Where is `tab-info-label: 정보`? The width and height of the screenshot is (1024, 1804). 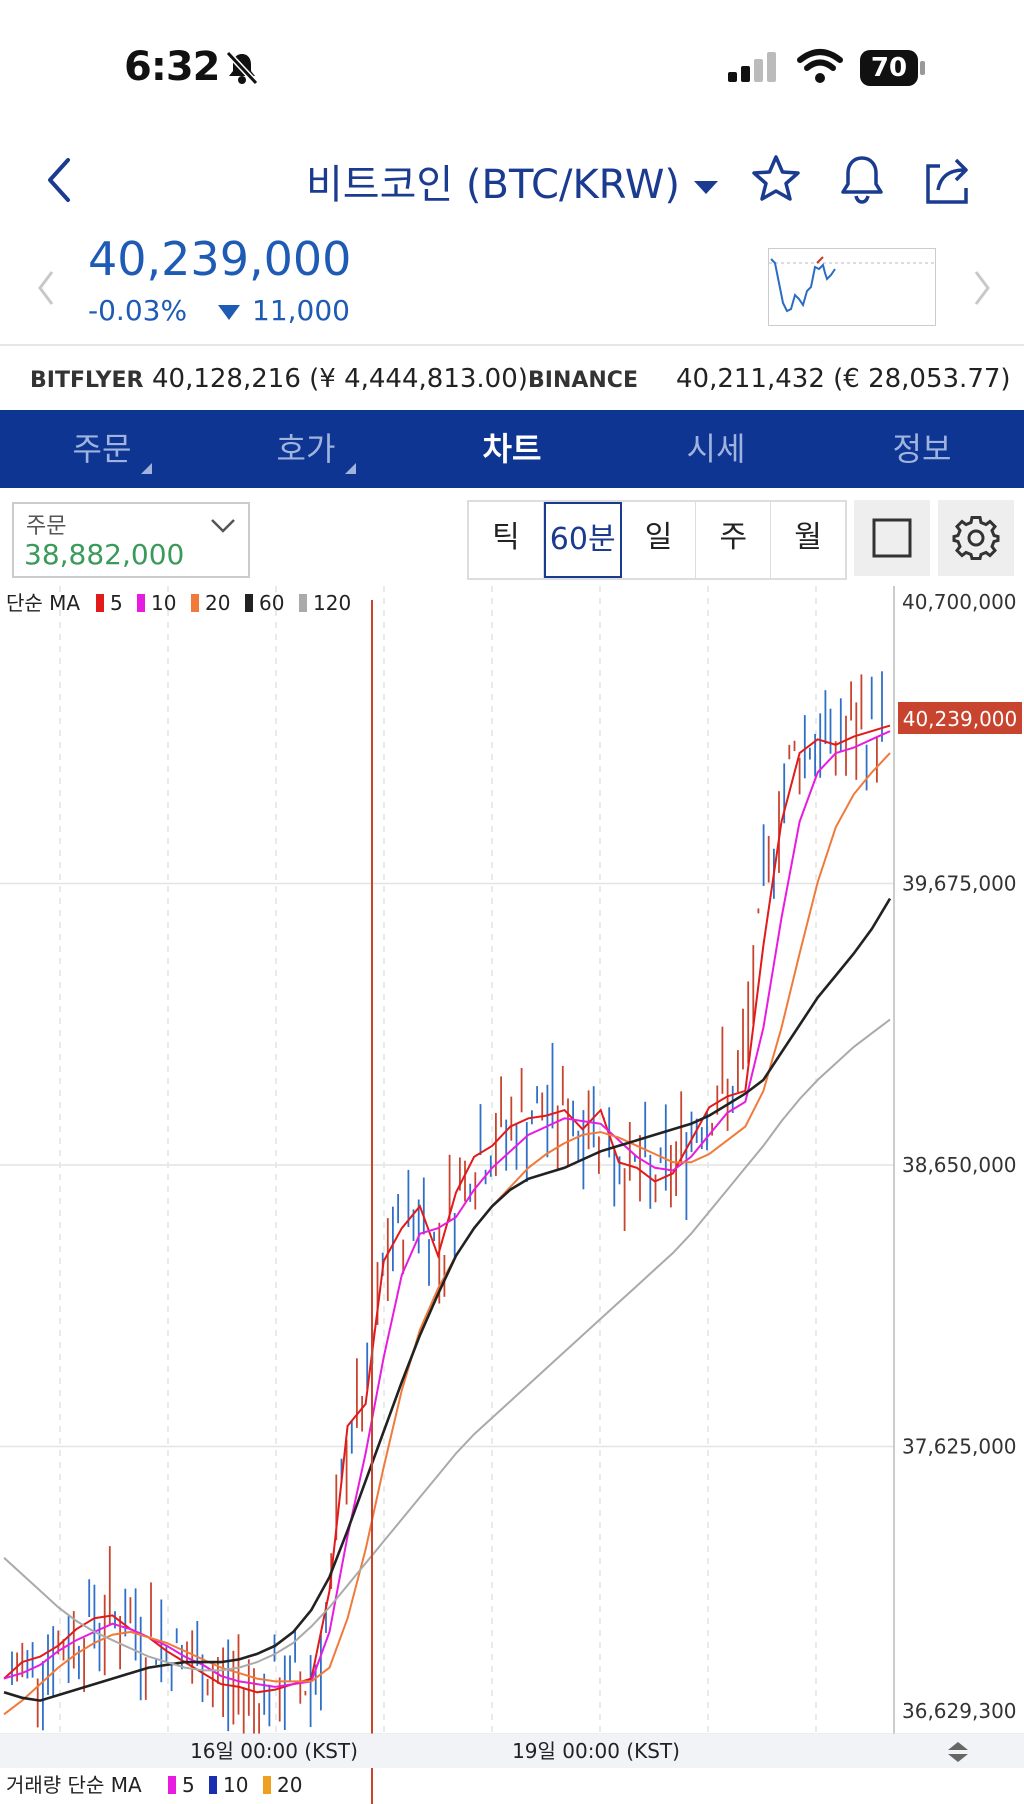
tab-info-label: 정보 is located at coordinates (922, 449).